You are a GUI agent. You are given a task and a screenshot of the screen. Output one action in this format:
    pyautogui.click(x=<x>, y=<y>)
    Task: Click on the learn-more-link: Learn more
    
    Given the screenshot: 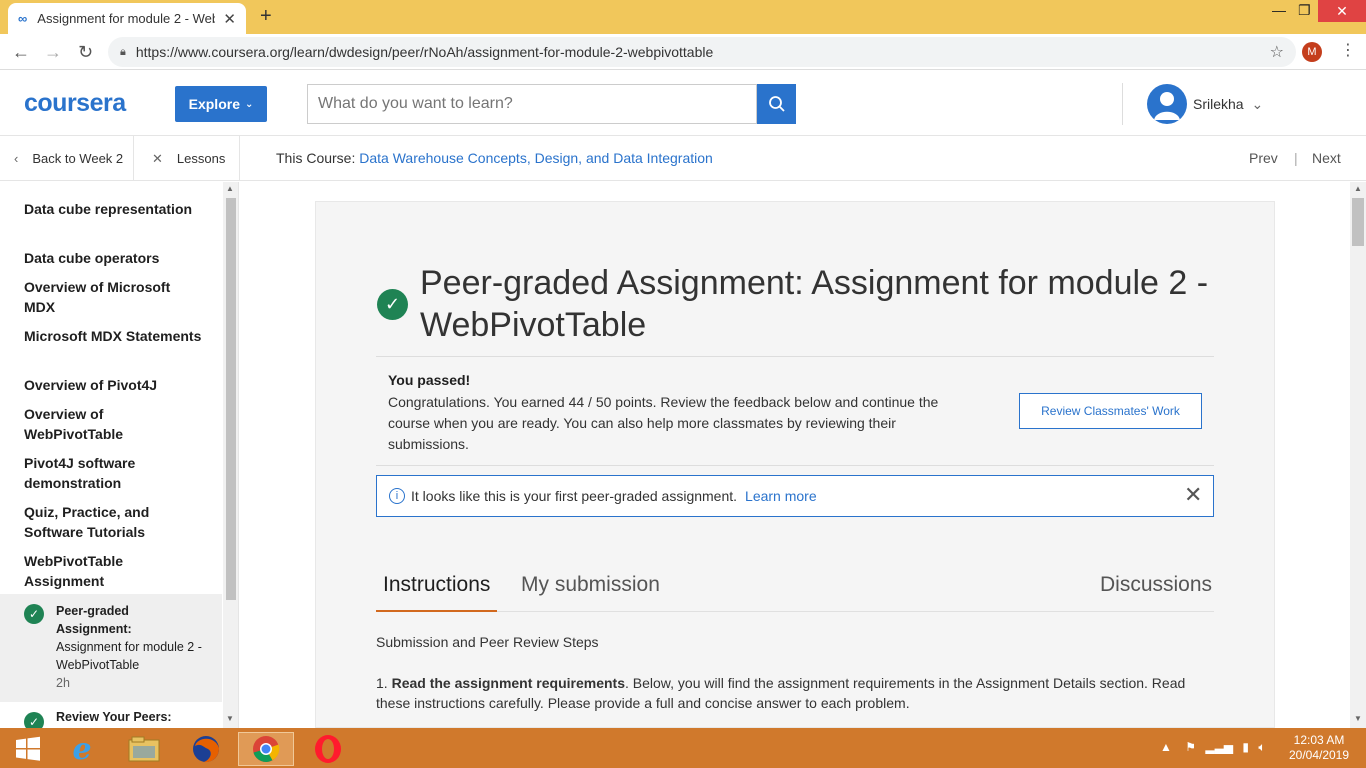 What is the action you would take?
    pyautogui.click(x=781, y=496)
    